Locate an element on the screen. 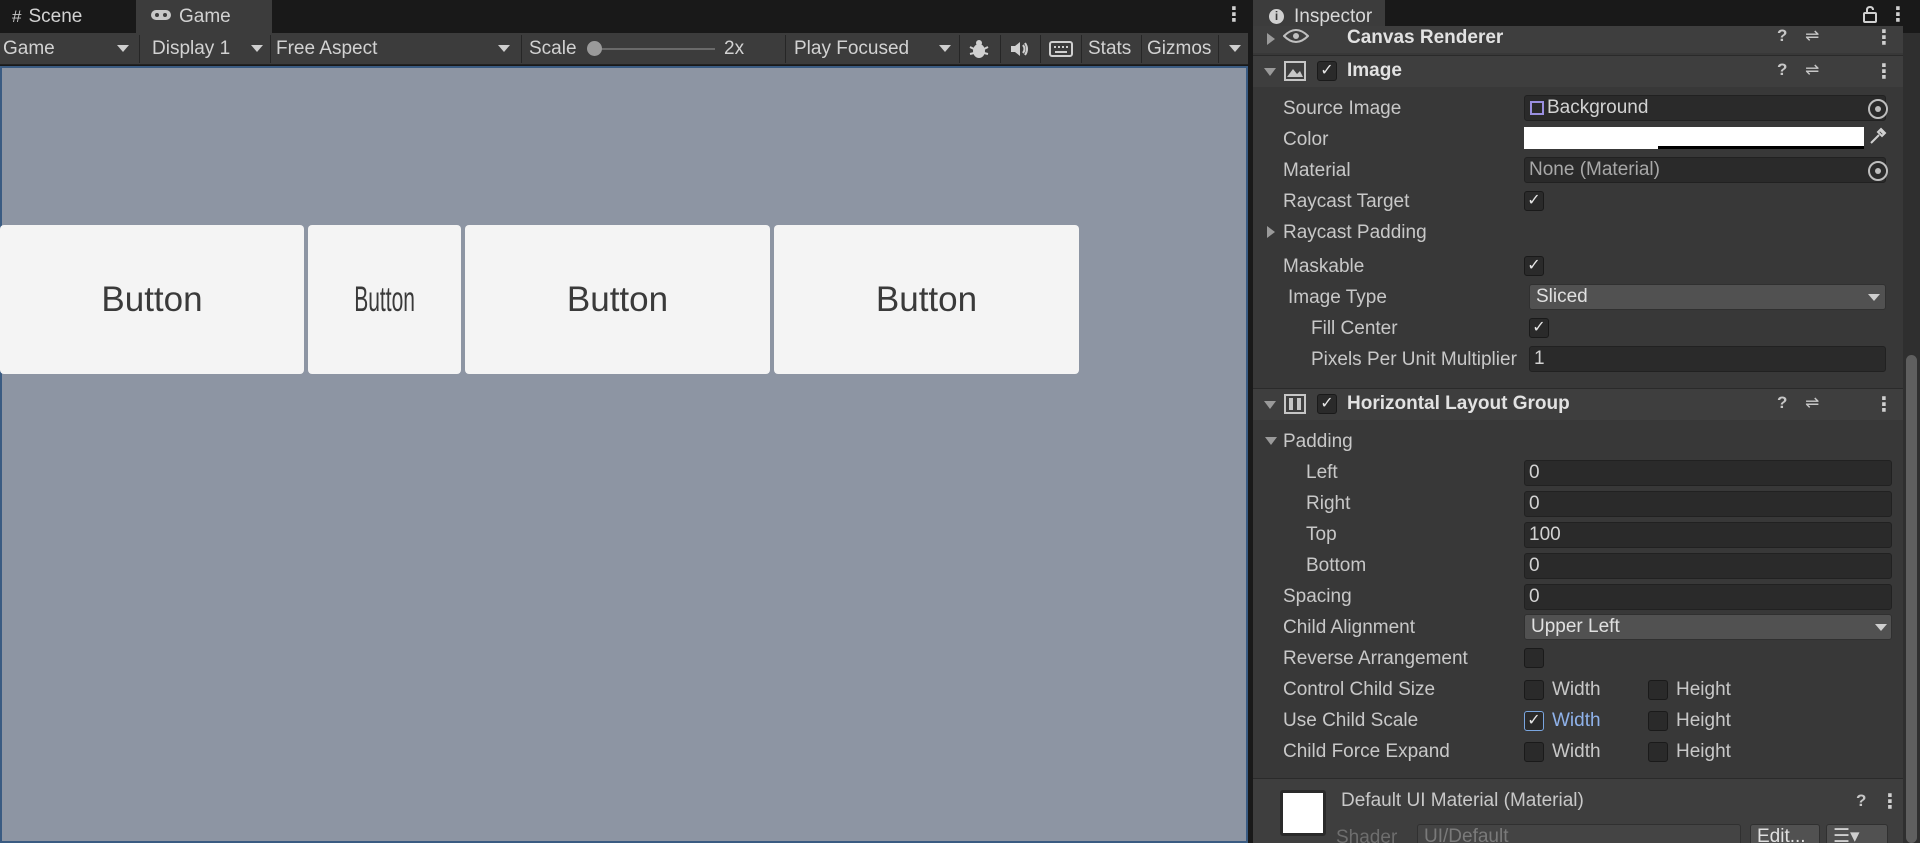 This screenshot has height=843, width=1920. spacing-field: 0 is located at coordinates (1708, 597).